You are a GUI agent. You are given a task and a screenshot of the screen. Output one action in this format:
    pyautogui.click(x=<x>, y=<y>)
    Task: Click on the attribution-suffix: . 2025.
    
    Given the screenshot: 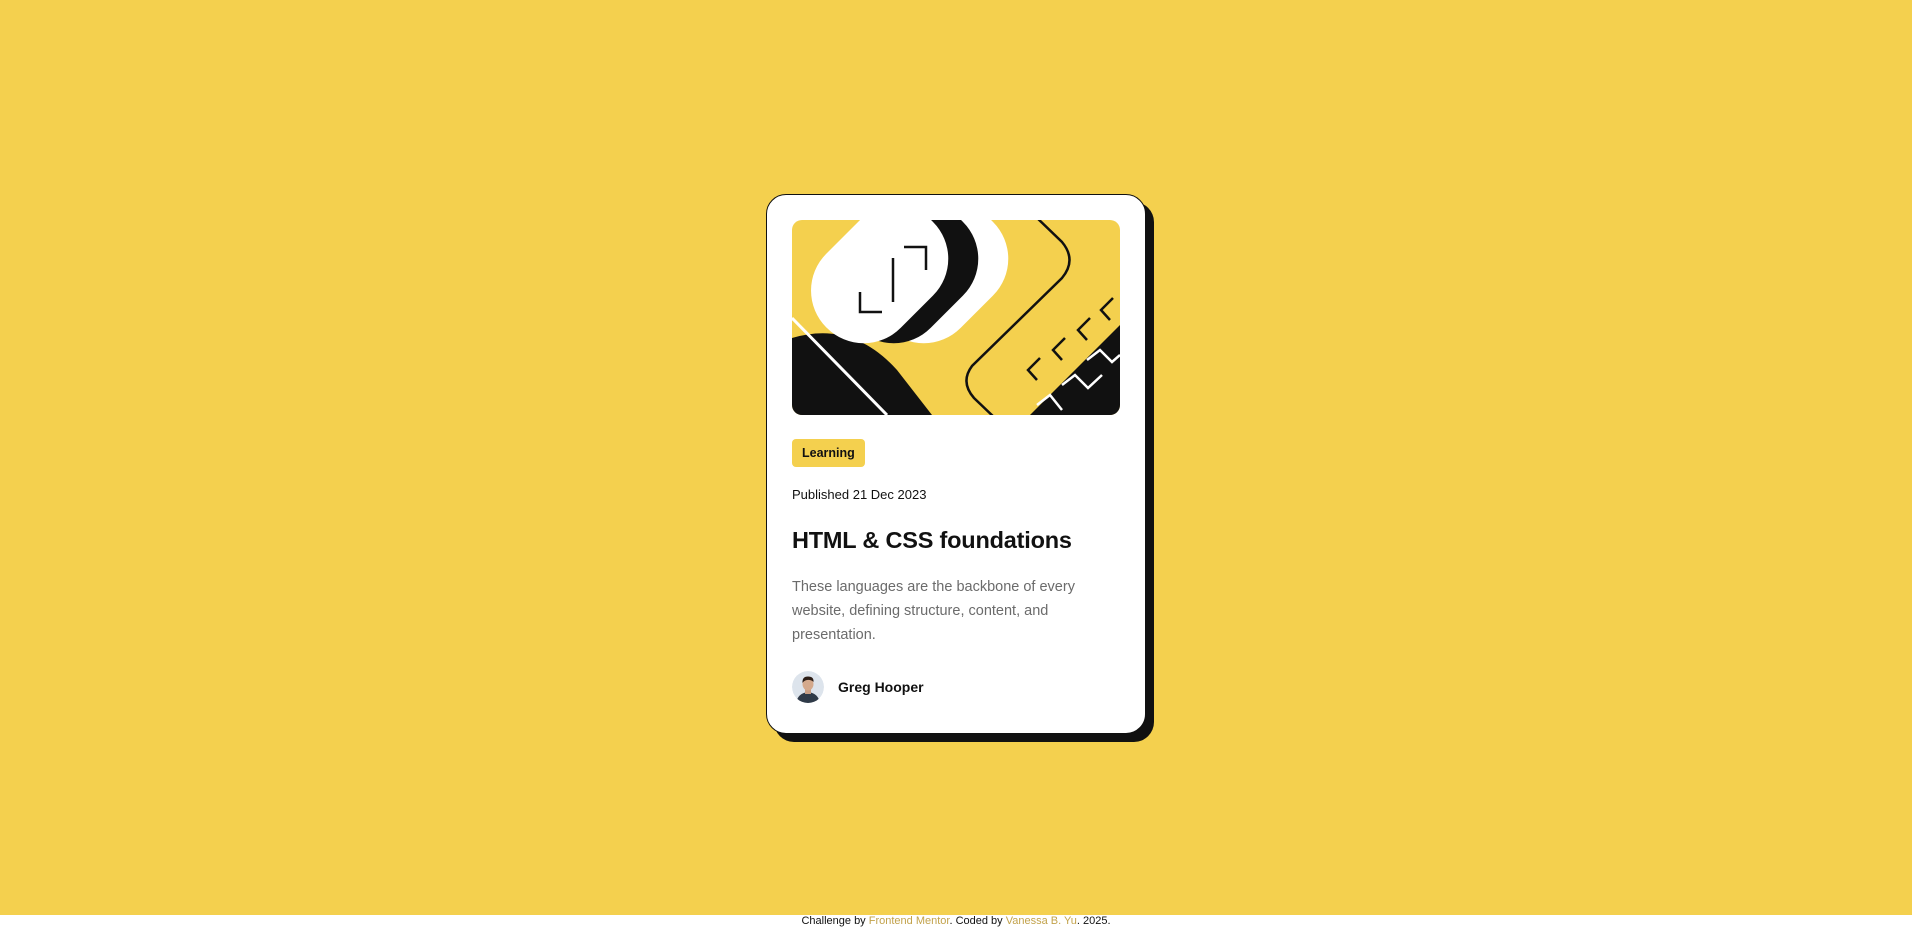 What is the action you would take?
    pyautogui.click(x=1093, y=921)
    